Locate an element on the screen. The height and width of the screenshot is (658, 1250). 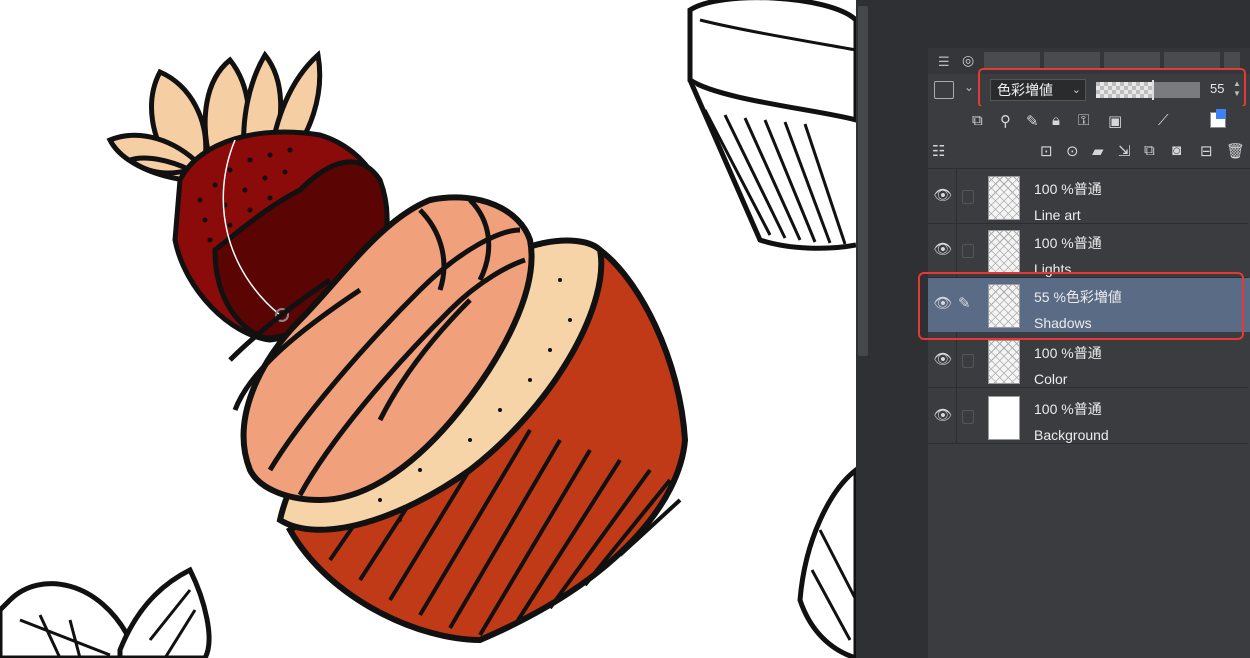
lineart-cupcake-right is located at coordinates (826, 562).